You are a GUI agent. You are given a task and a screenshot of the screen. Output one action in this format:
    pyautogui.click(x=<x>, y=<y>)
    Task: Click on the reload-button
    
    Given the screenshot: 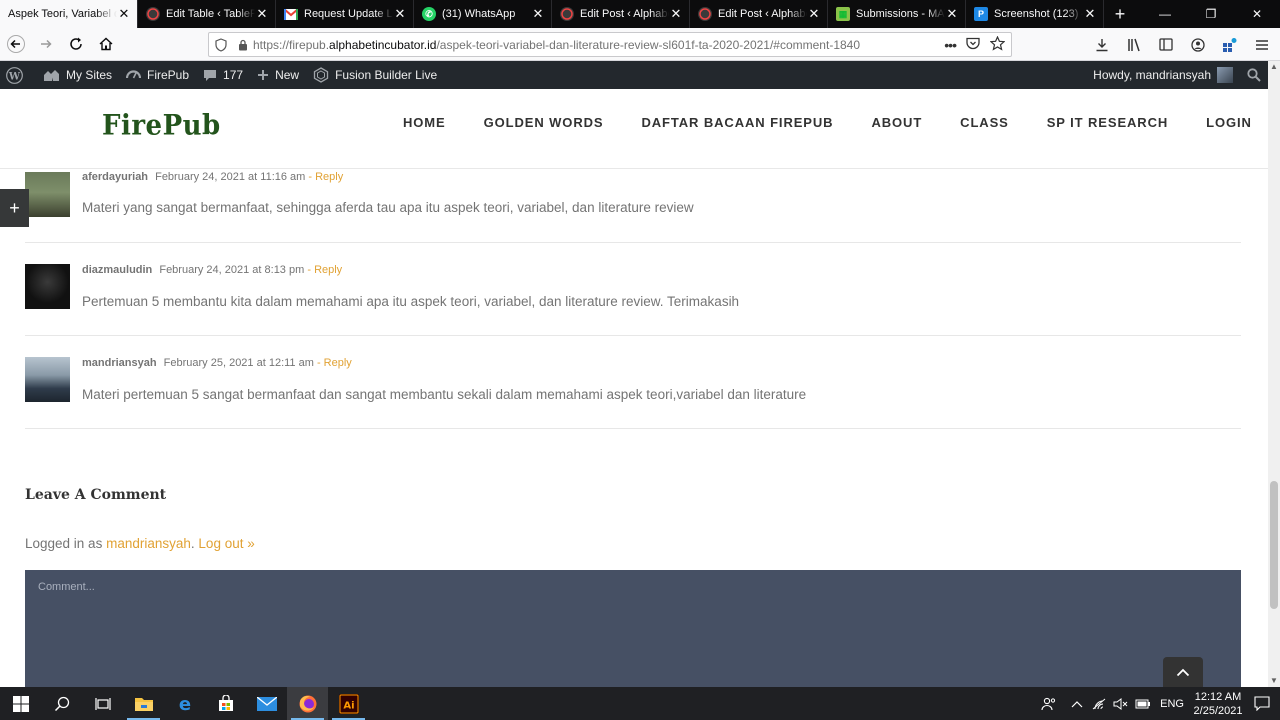 What is the action you would take?
    pyautogui.click(x=76, y=44)
    